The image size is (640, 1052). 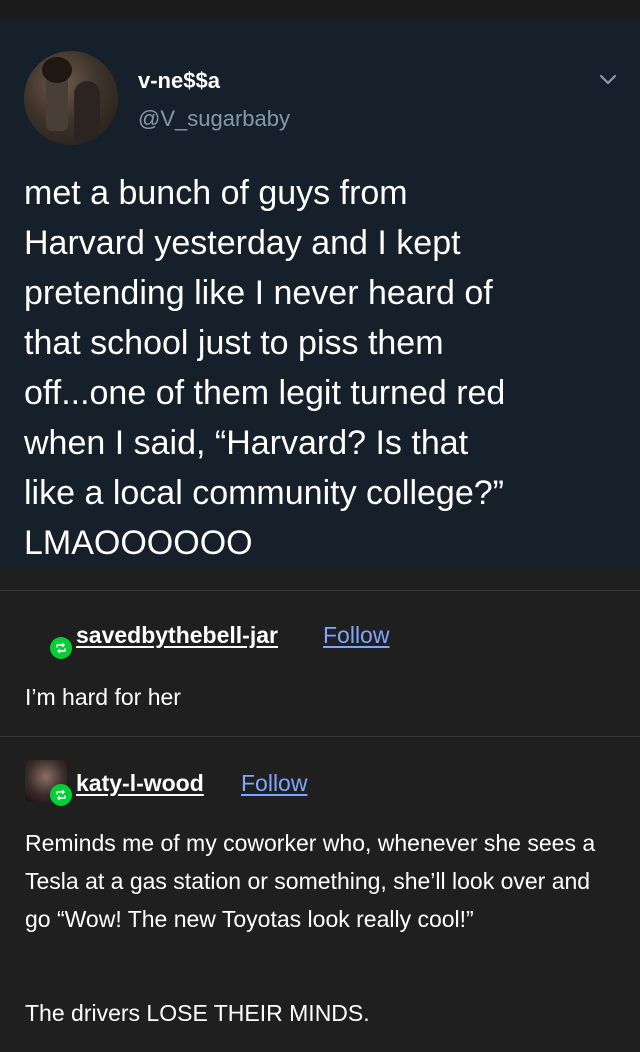 What do you see at coordinates (140, 783) in the screenshot?
I see `reblog-username: katy-l-wood` at bounding box center [140, 783].